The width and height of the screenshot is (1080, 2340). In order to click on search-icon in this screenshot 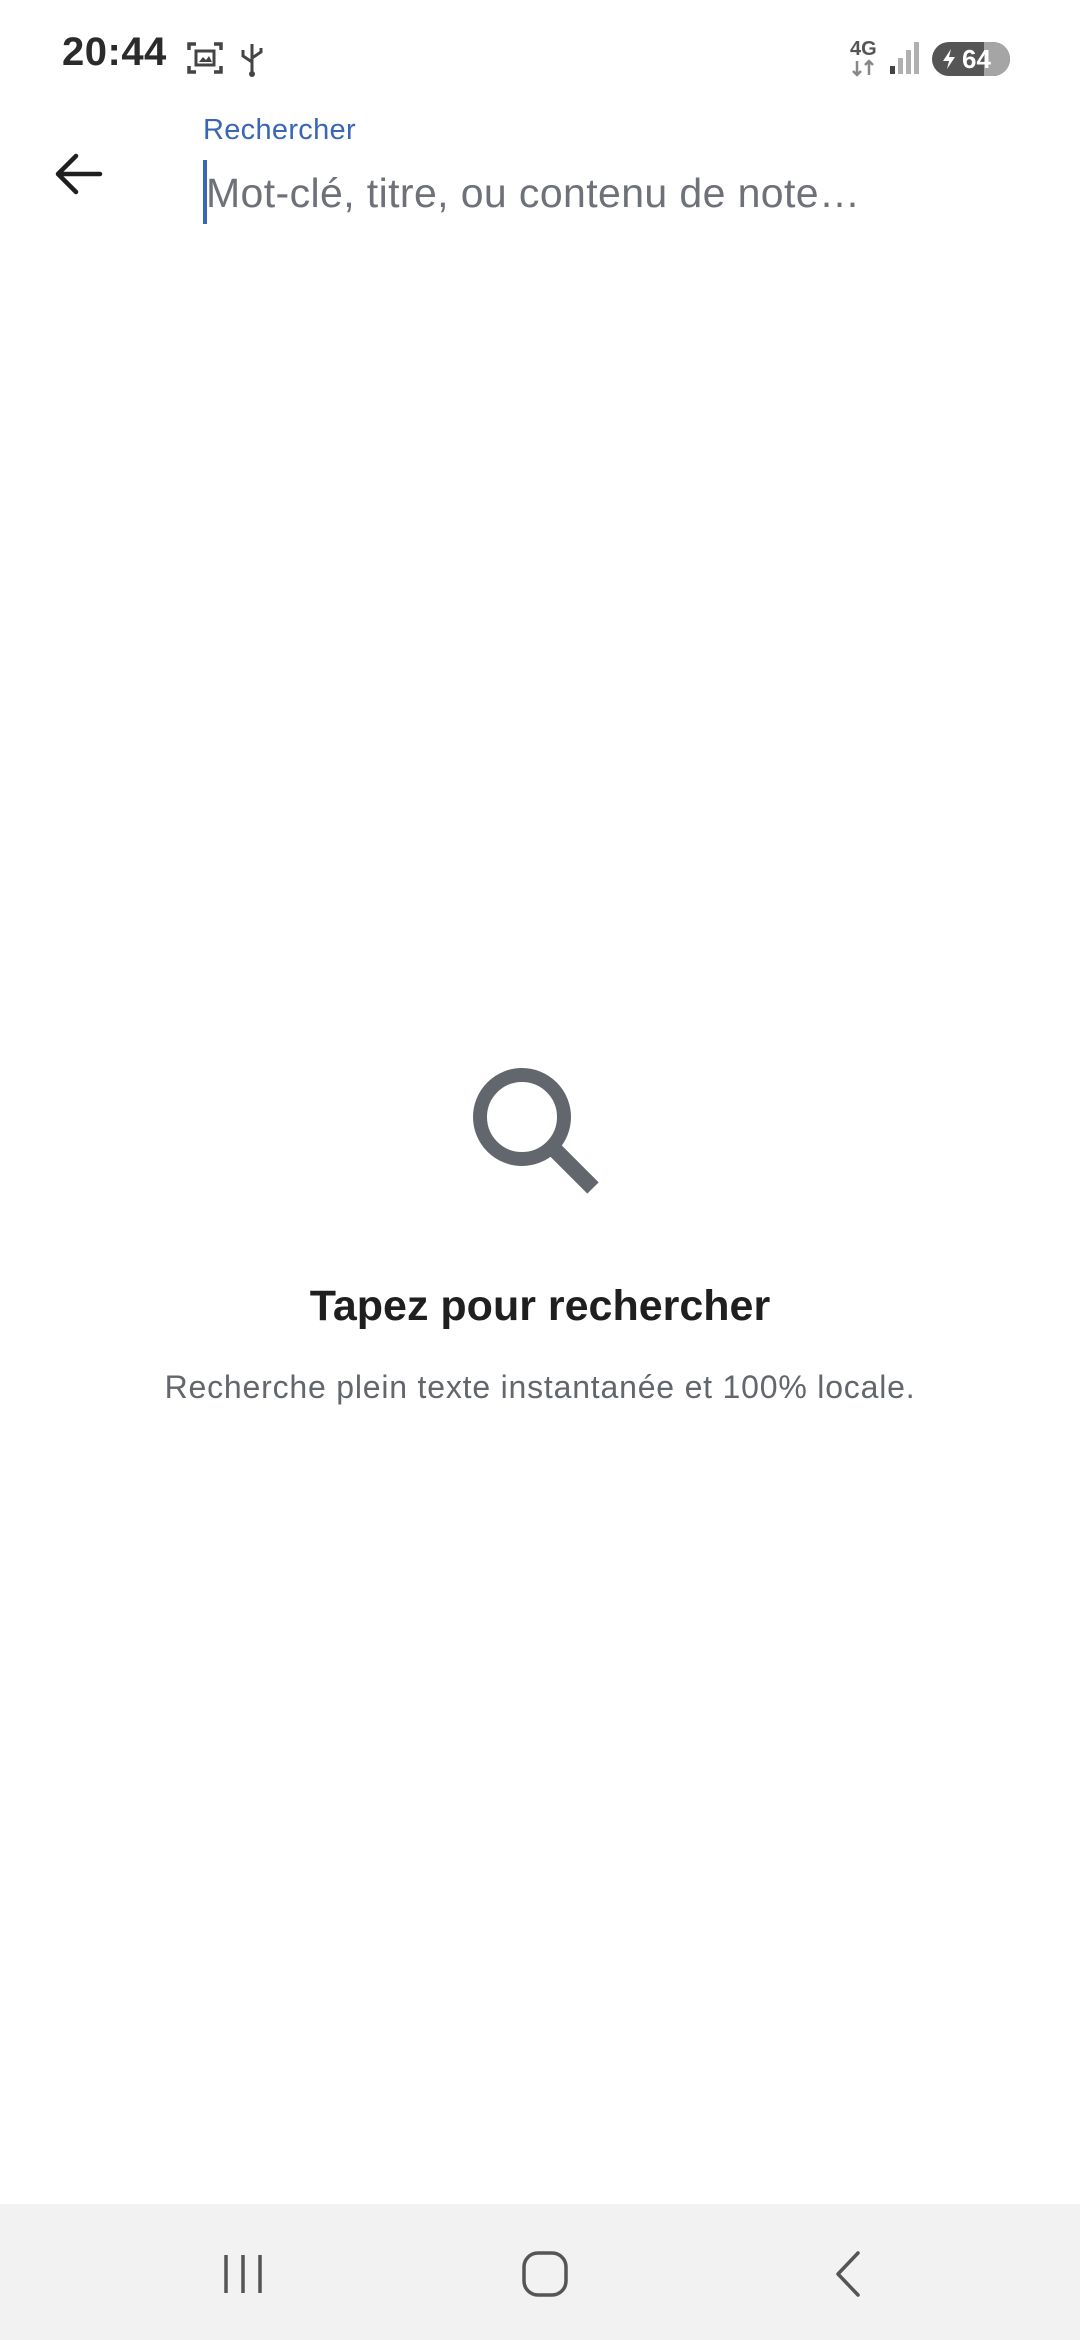, I will do `click(536, 1131)`.